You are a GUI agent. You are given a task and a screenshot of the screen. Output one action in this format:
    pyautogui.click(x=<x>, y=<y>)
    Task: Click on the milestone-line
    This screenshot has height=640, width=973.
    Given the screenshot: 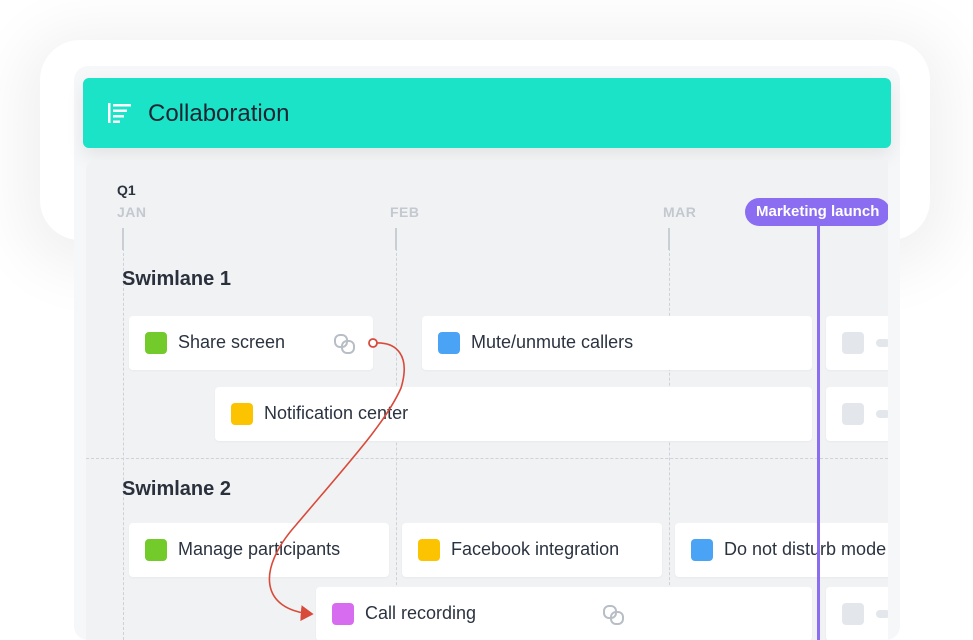 What is the action you would take?
    pyautogui.click(x=818, y=433)
    